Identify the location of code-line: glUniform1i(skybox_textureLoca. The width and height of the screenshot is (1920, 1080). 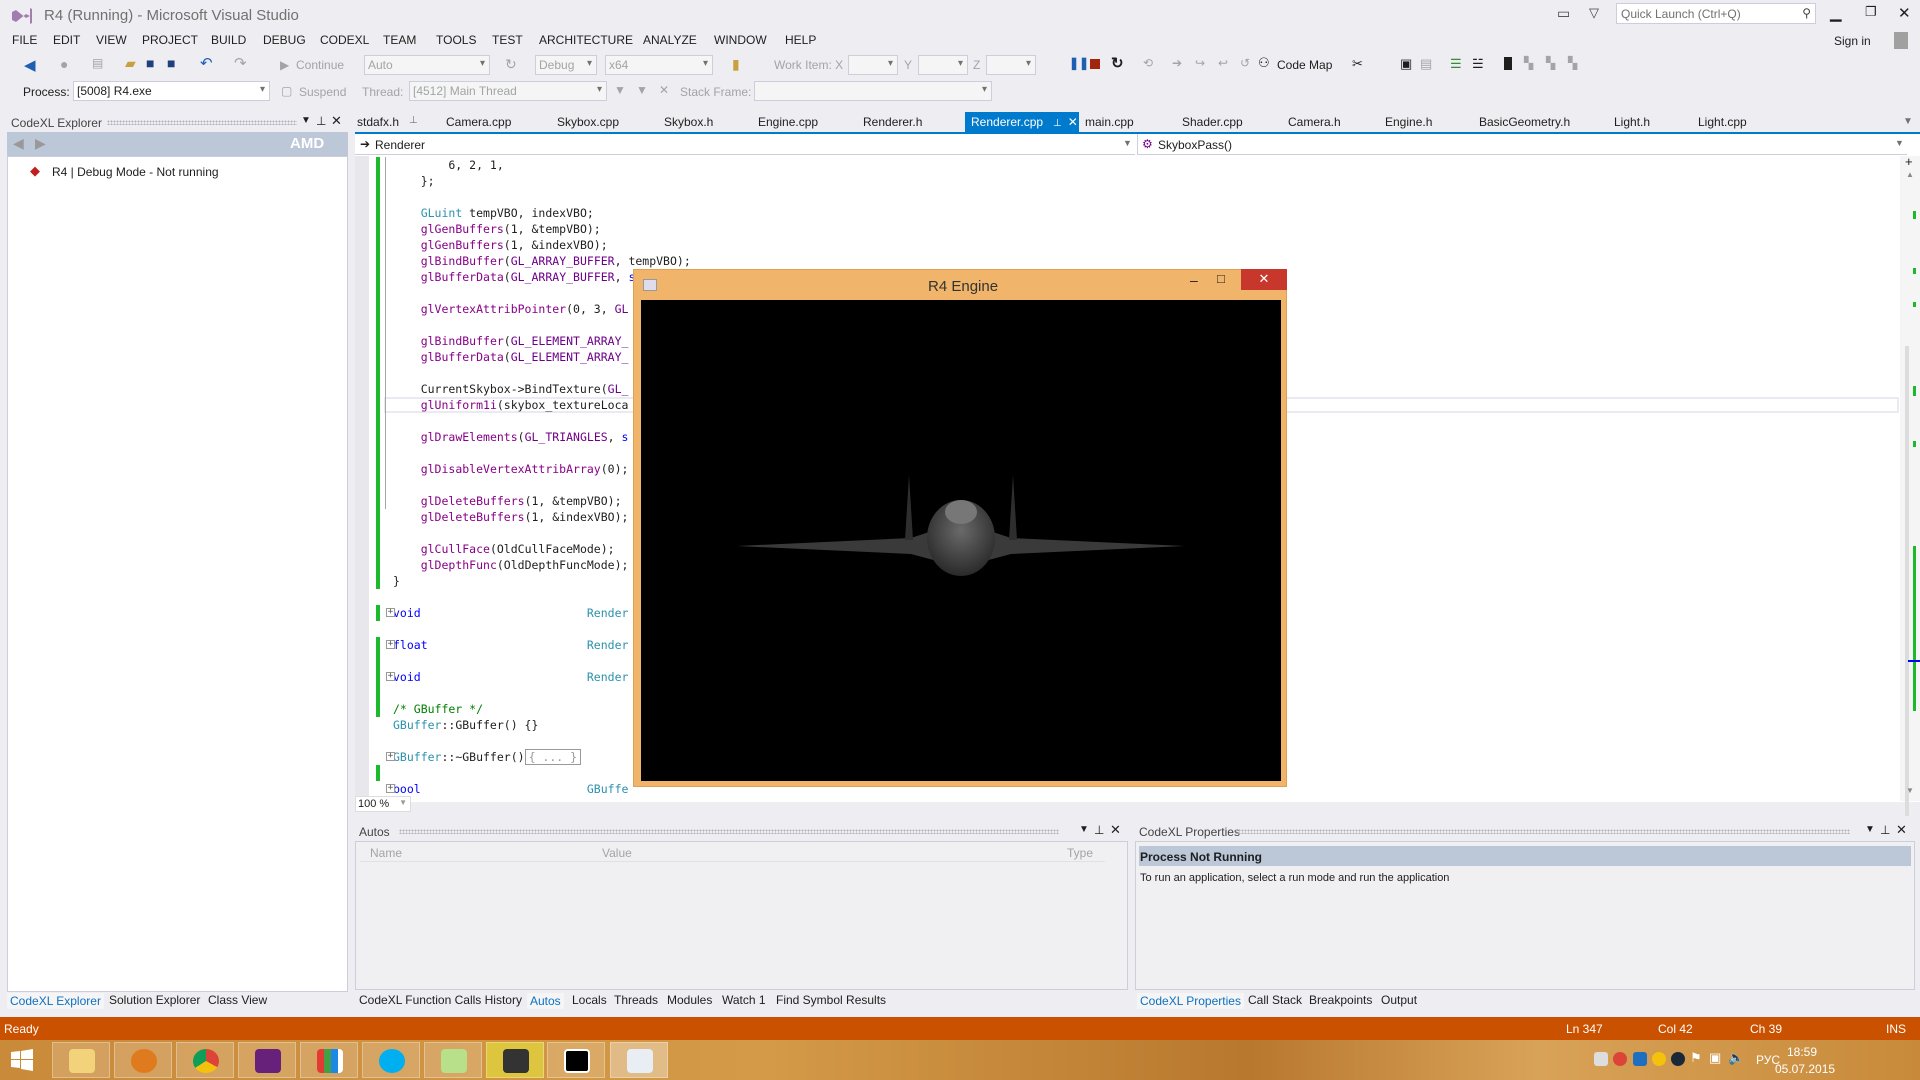
(511, 405).